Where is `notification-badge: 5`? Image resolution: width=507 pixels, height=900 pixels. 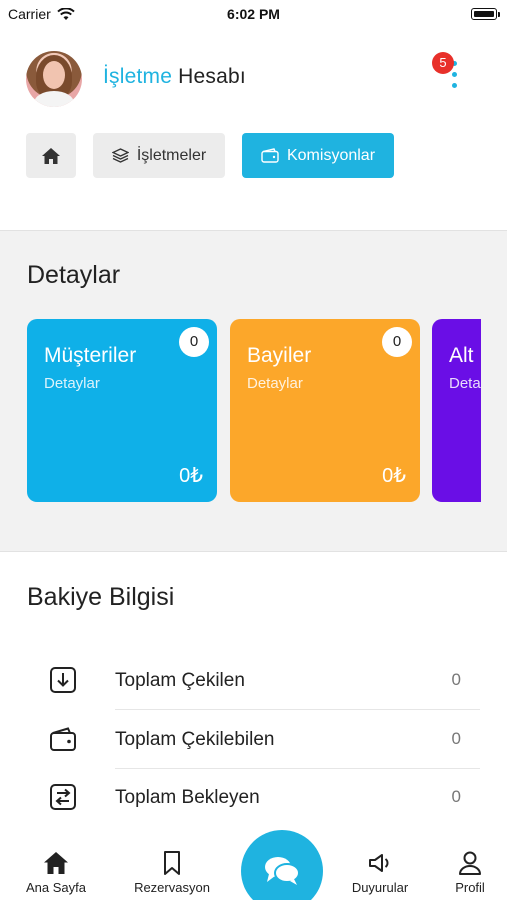 notification-badge: 5 is located at coordinates (443, 63).